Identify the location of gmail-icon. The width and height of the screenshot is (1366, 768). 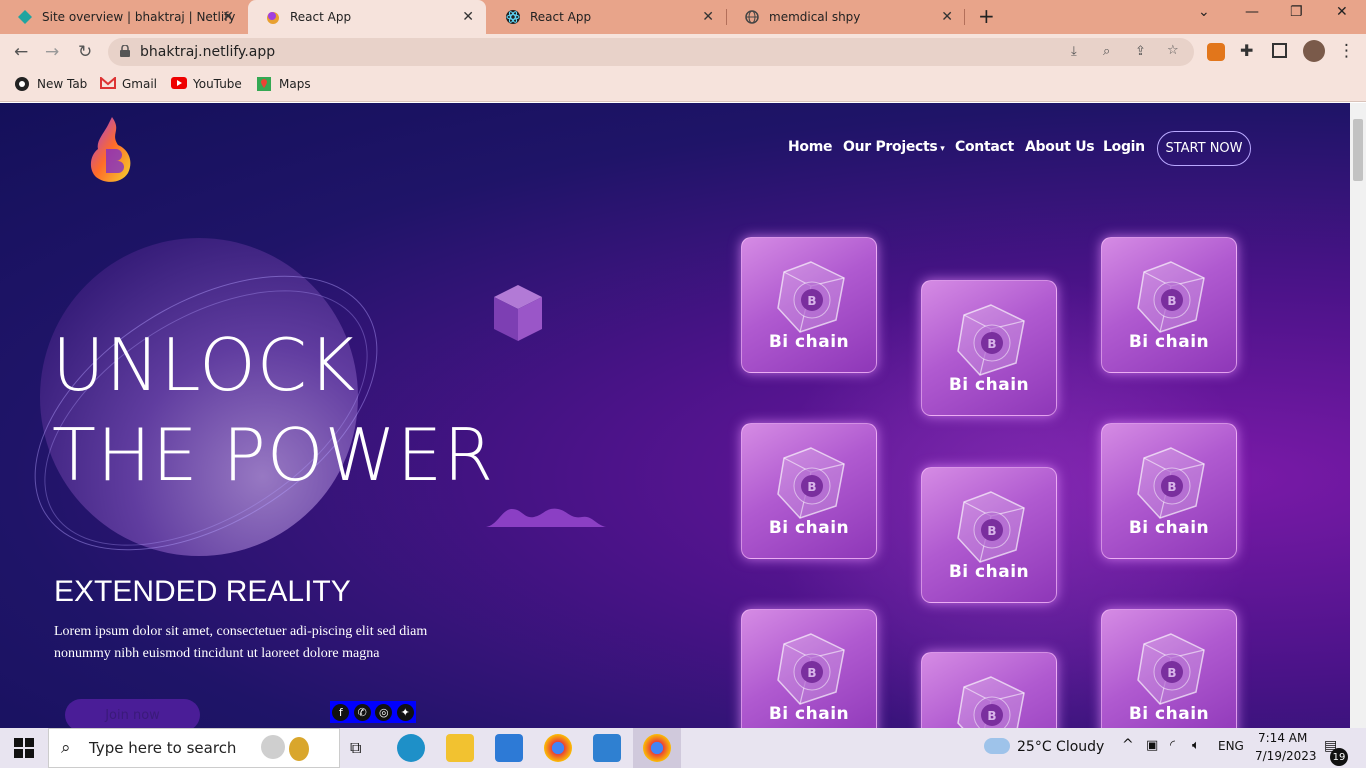
(108, 83).